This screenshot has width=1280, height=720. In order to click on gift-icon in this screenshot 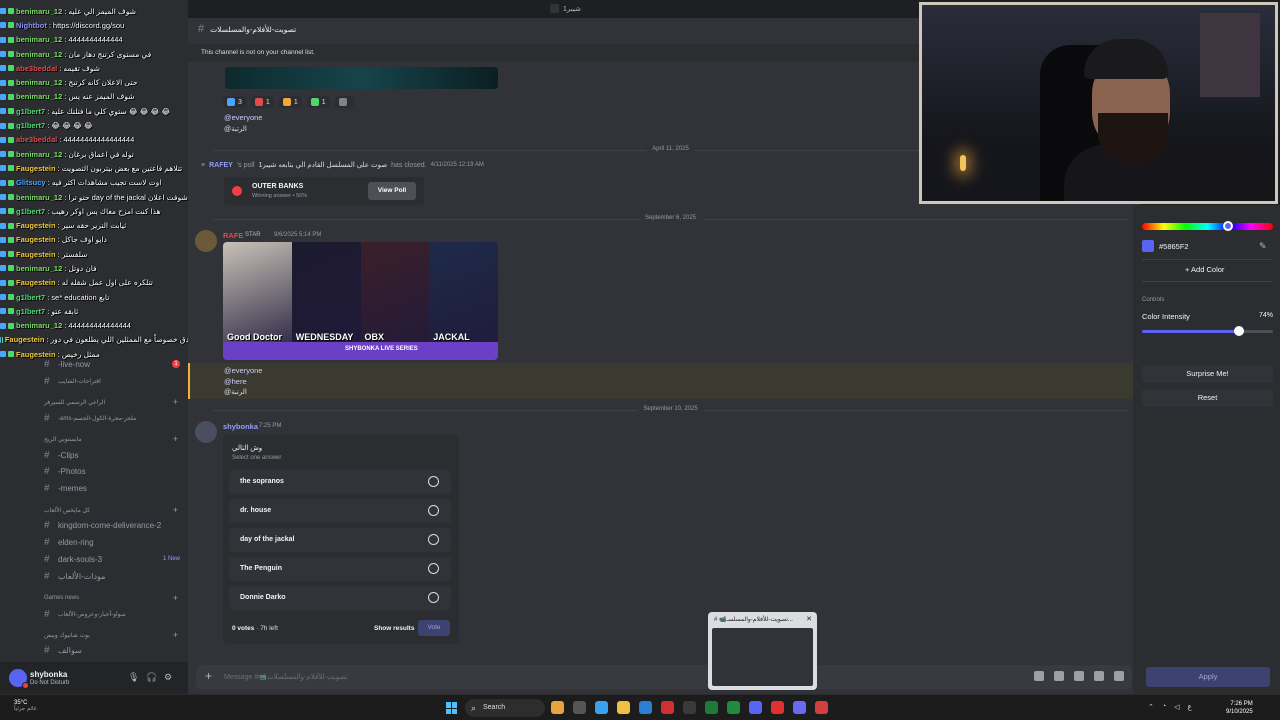, I will do `click(1039, 676)`.